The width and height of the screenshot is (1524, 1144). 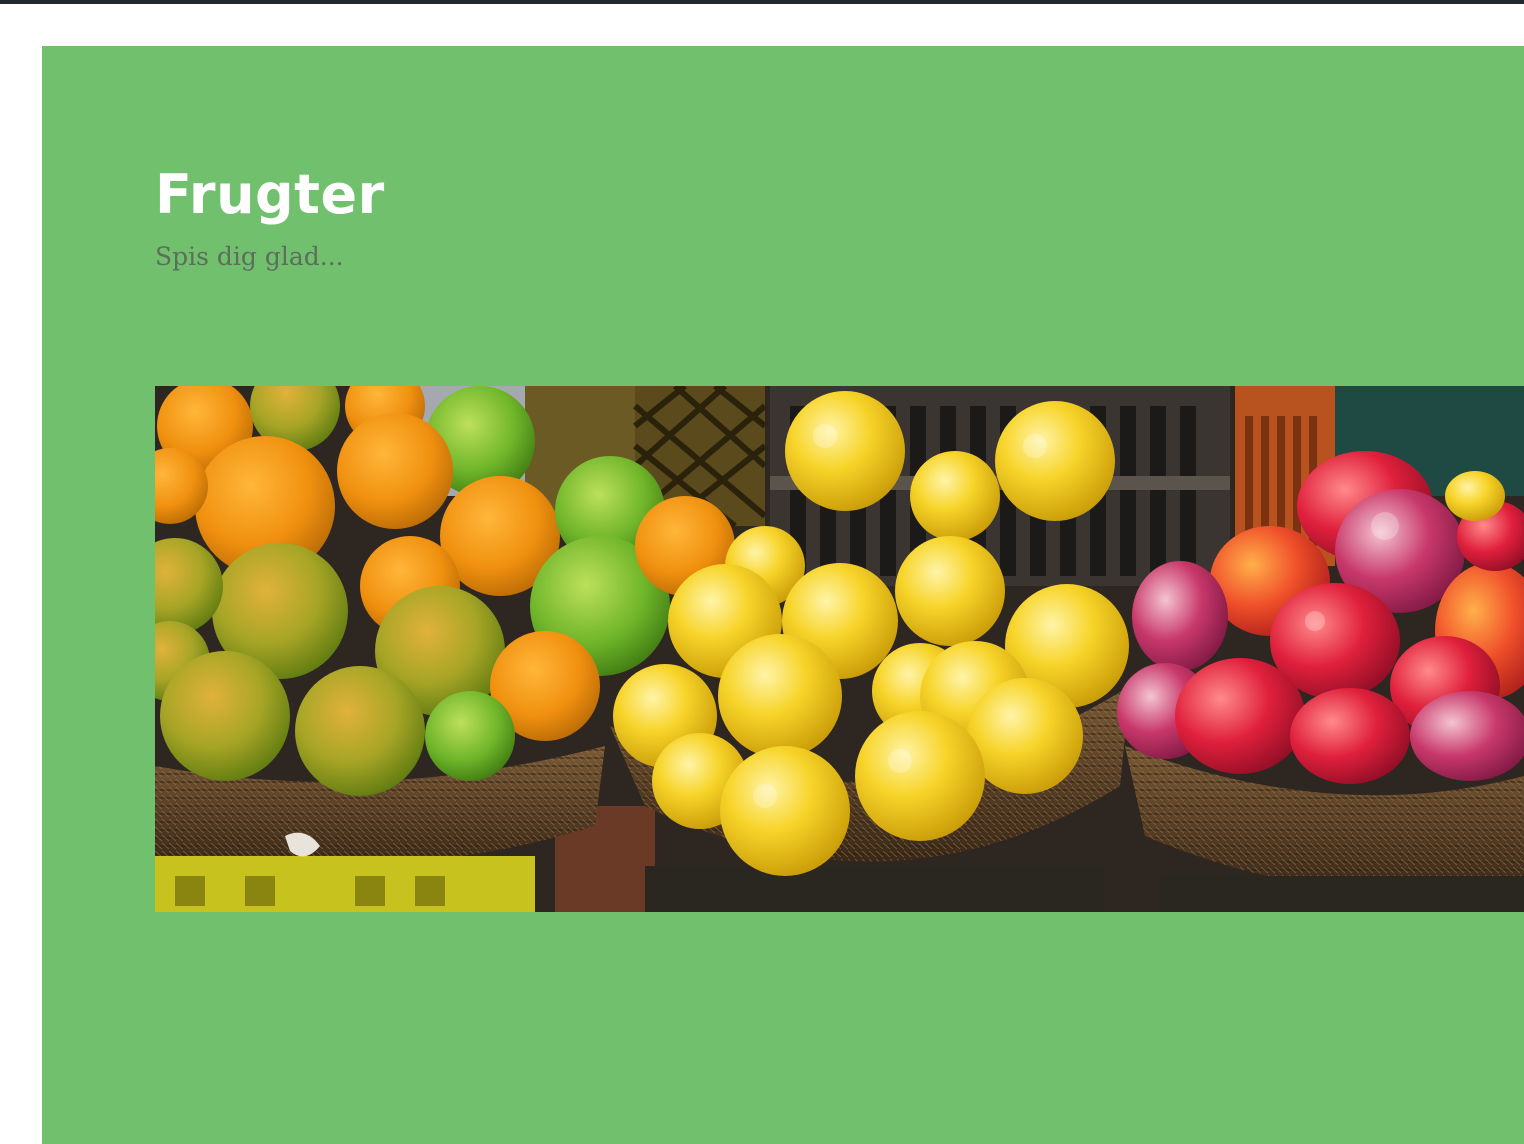 I want to click on admin-top-bar, so click(x=762, y=2).